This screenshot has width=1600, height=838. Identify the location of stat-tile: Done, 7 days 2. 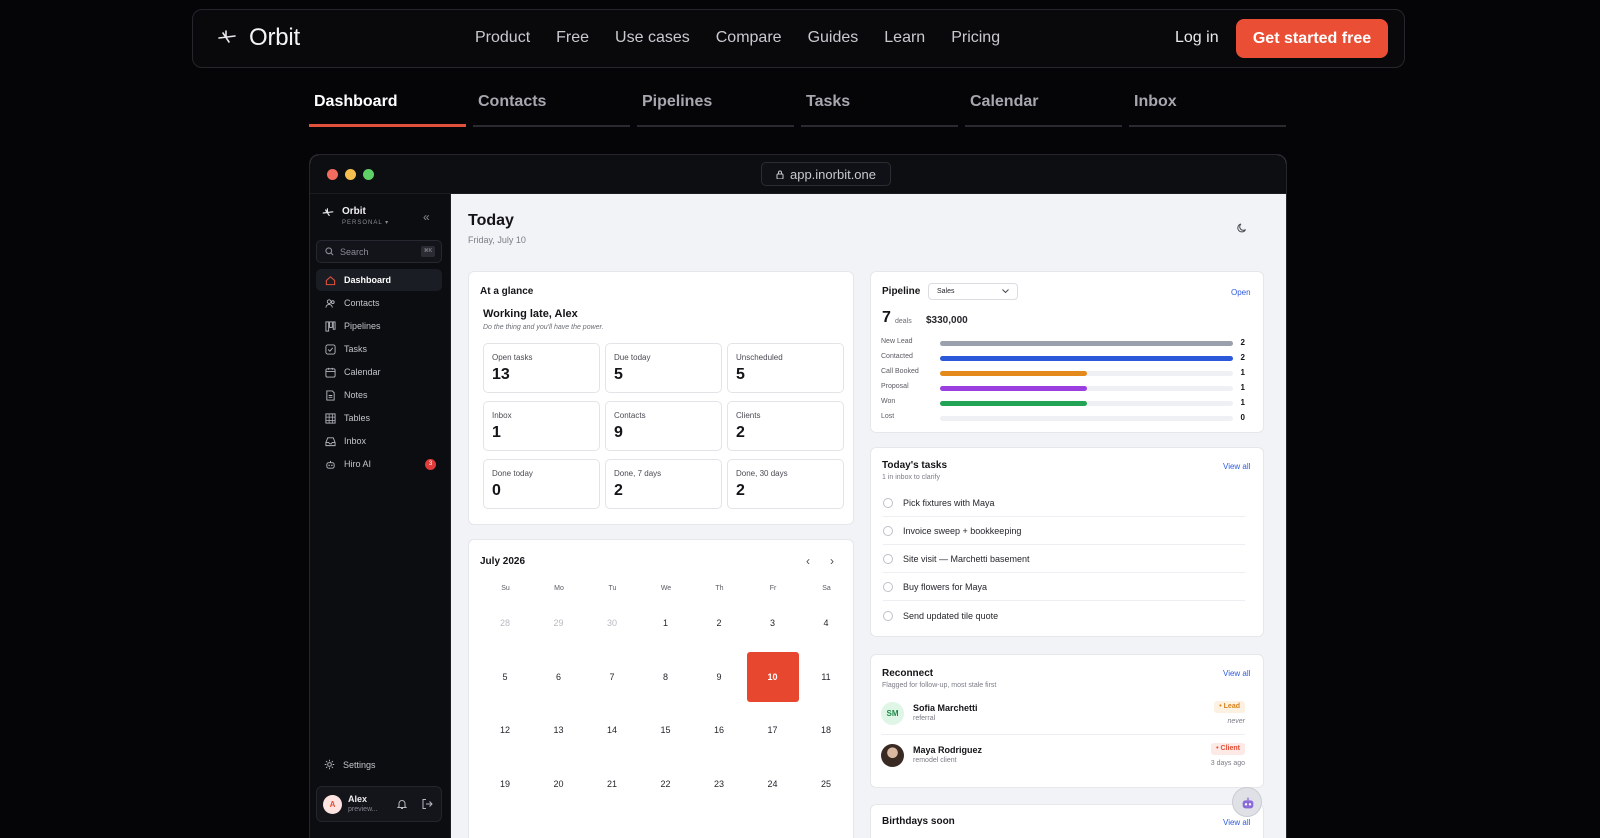
(663, 484).